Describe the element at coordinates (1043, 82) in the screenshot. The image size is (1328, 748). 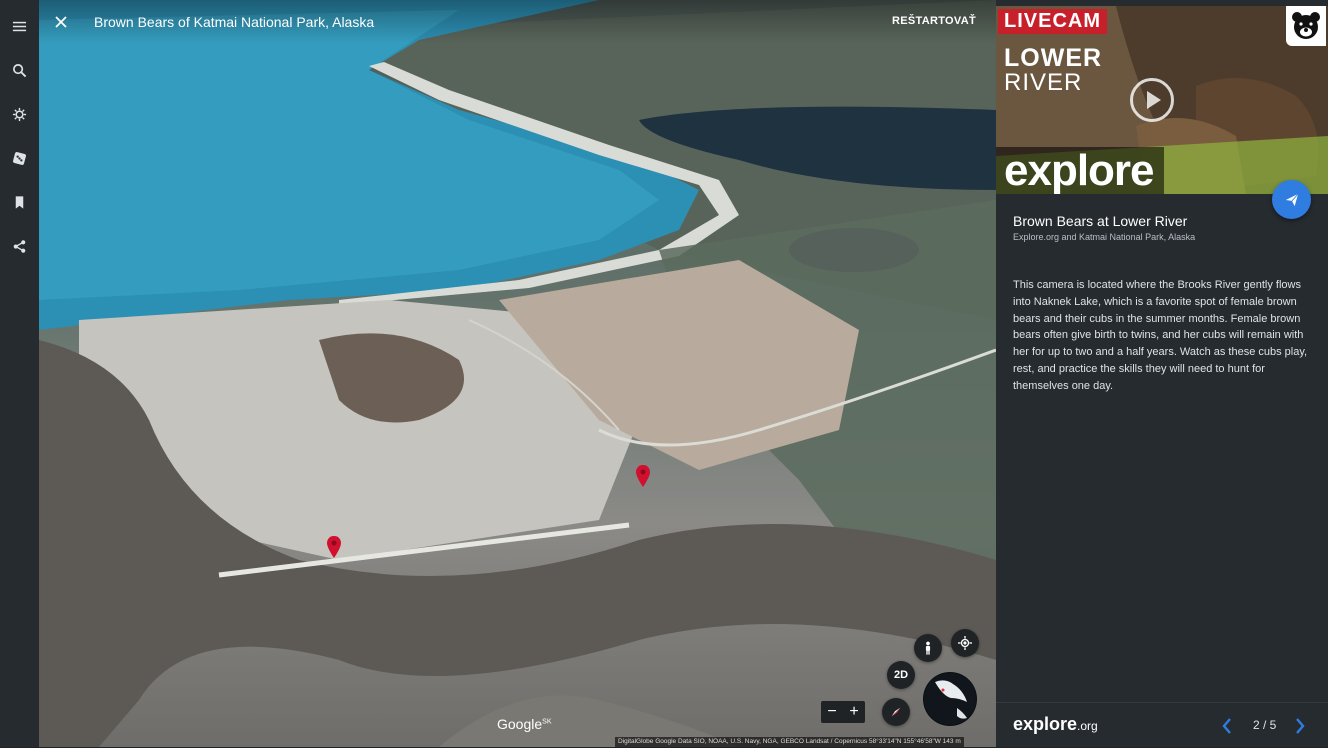
I see `hero-title-line2: RIVER` at that location.